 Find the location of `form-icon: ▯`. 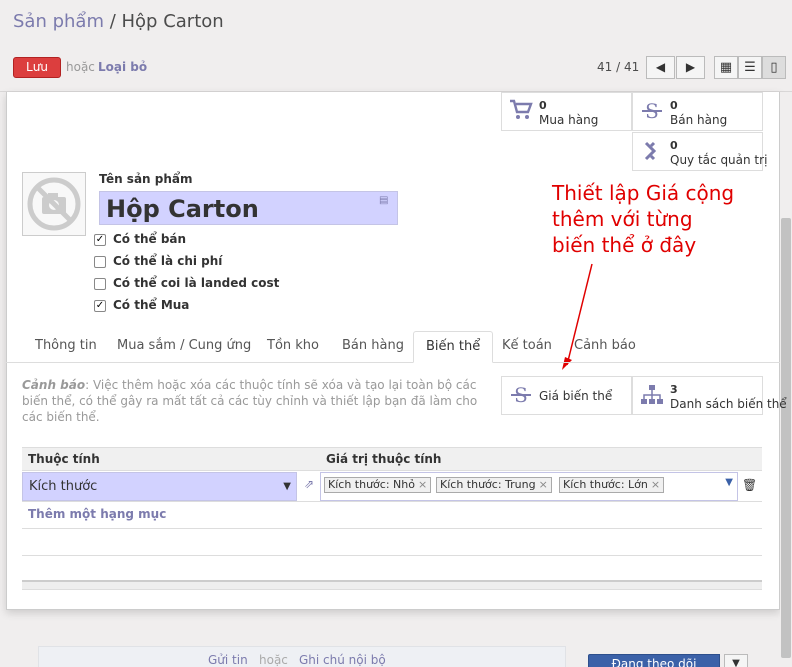

form-icon: ▯ is located at coordinates (774, 67).